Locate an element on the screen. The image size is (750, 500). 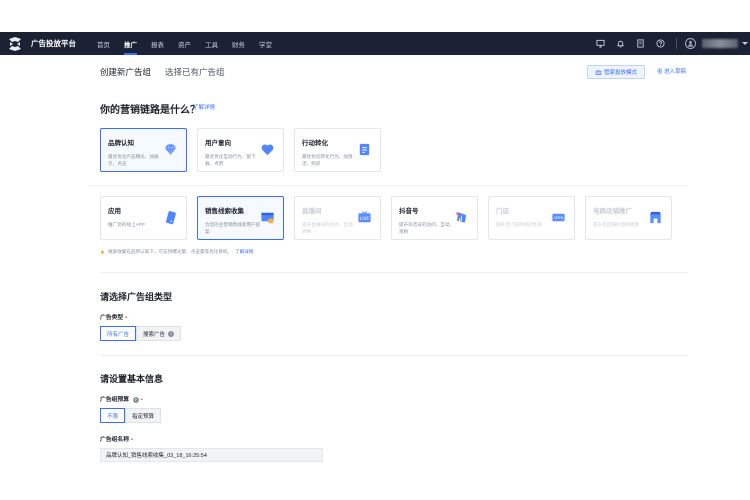
nav-item-home: 首页 is located at coordinates (103, 43).